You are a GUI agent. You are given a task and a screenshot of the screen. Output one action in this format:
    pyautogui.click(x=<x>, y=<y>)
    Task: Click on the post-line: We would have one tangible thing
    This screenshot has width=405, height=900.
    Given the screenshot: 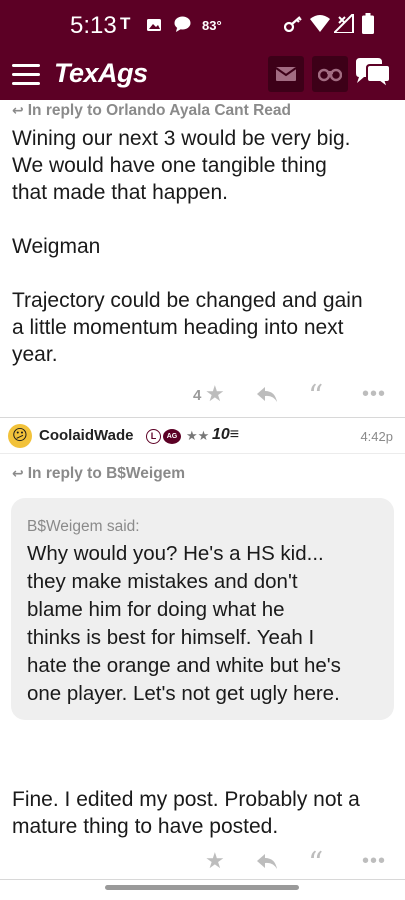 What is the action you would take?
    pyautogui.click(x=169, y=165)
    